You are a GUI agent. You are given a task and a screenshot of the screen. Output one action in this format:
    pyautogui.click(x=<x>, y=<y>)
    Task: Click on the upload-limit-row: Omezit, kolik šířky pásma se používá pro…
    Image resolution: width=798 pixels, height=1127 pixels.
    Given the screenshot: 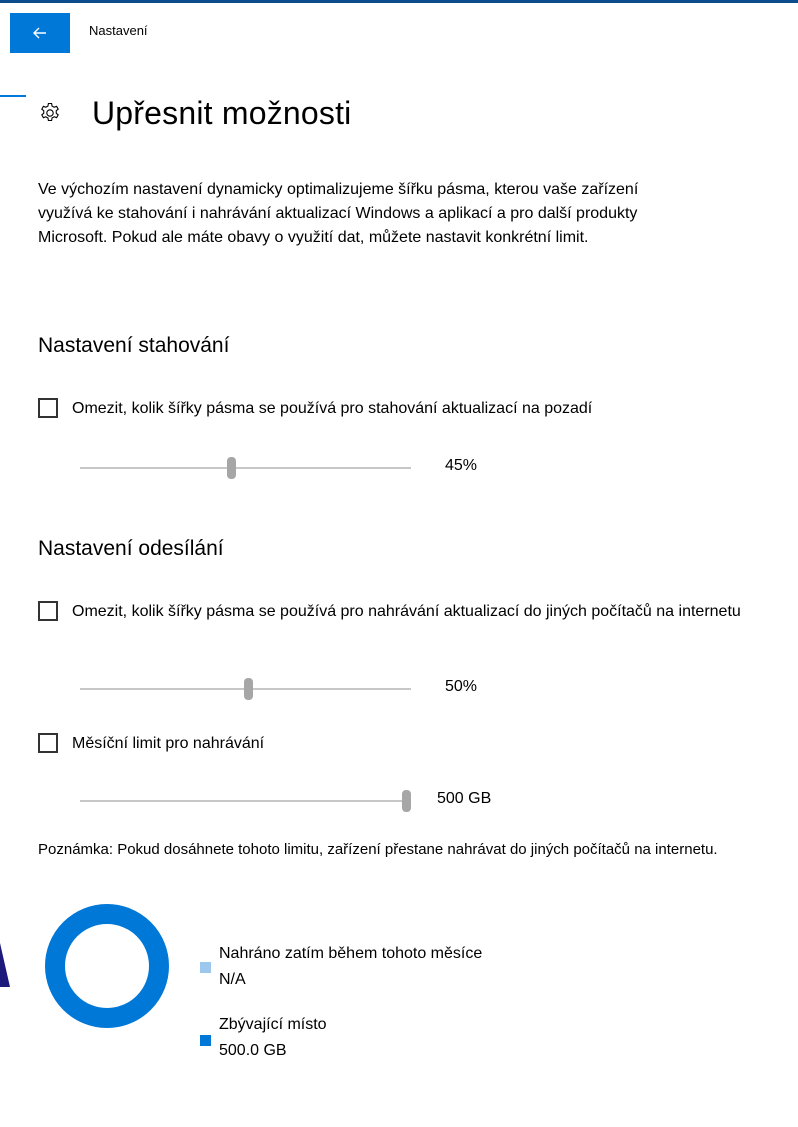 What is the action you would take?
    pyautogui.click(x=400, y=612)
    